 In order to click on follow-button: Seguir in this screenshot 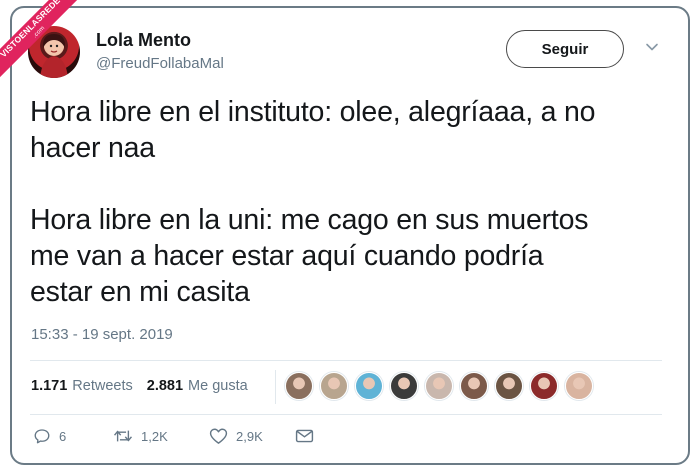, I will do `click(565, 49)`.